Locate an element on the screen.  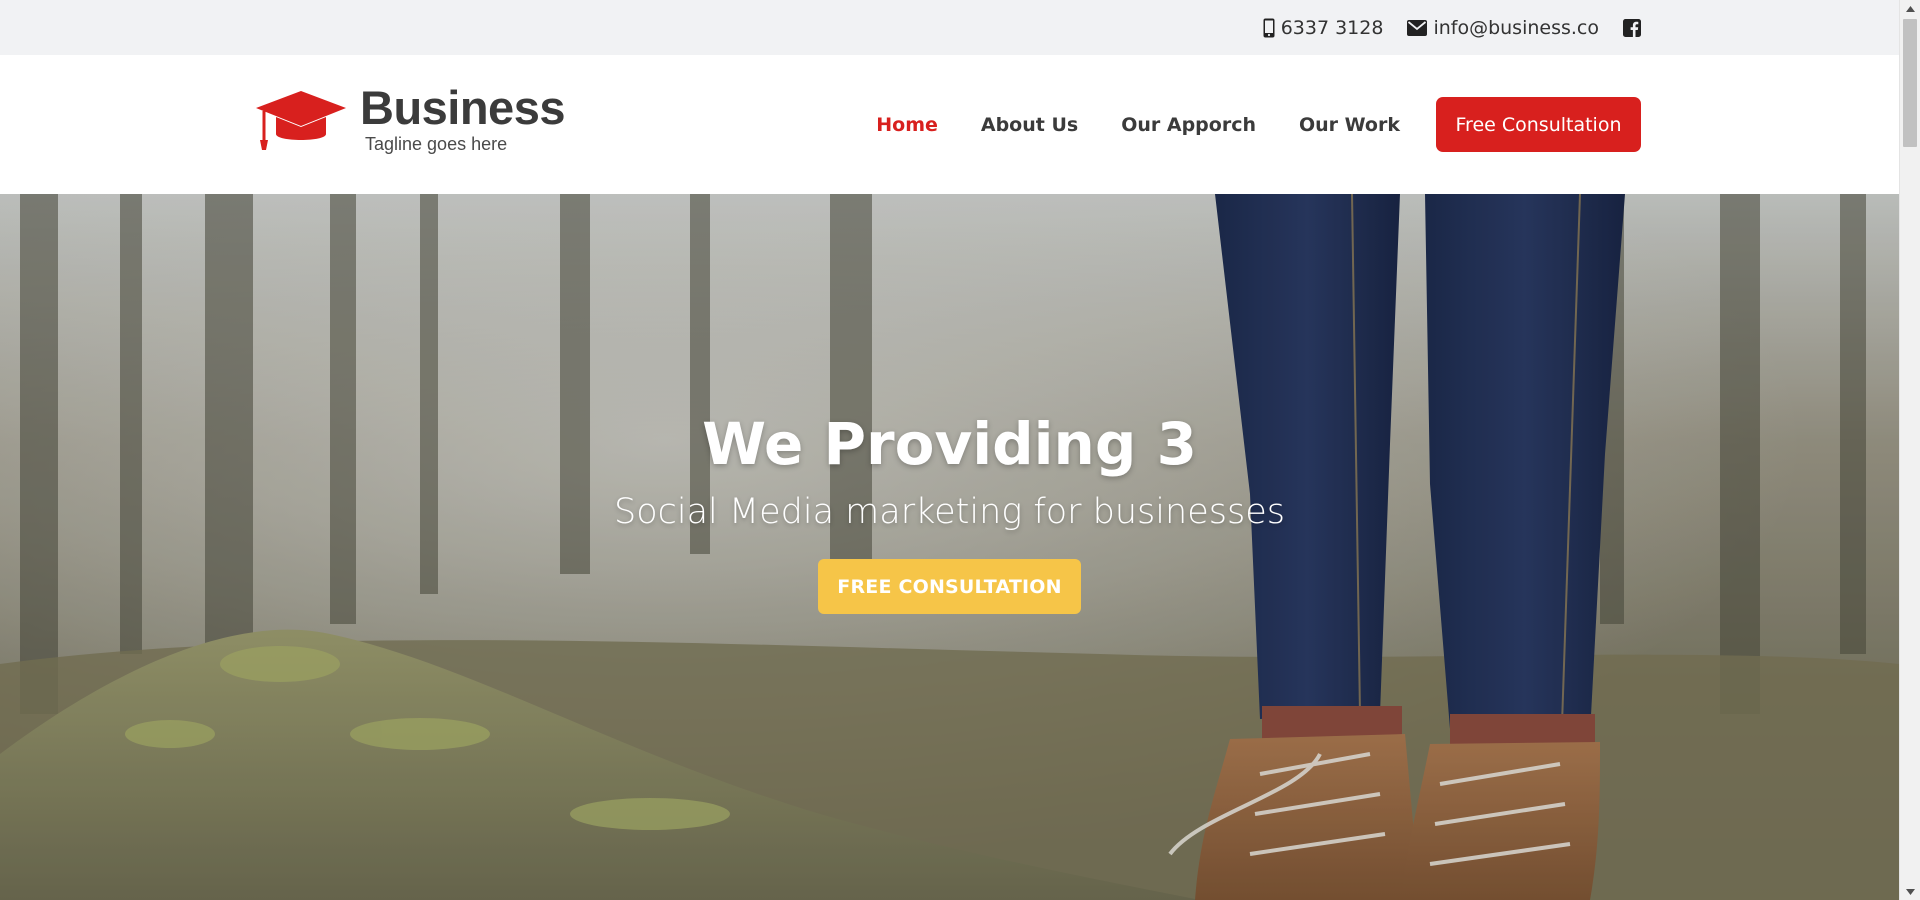
nav-item-our-apporch: Our Apporch is located at coordinates (1188, 125).